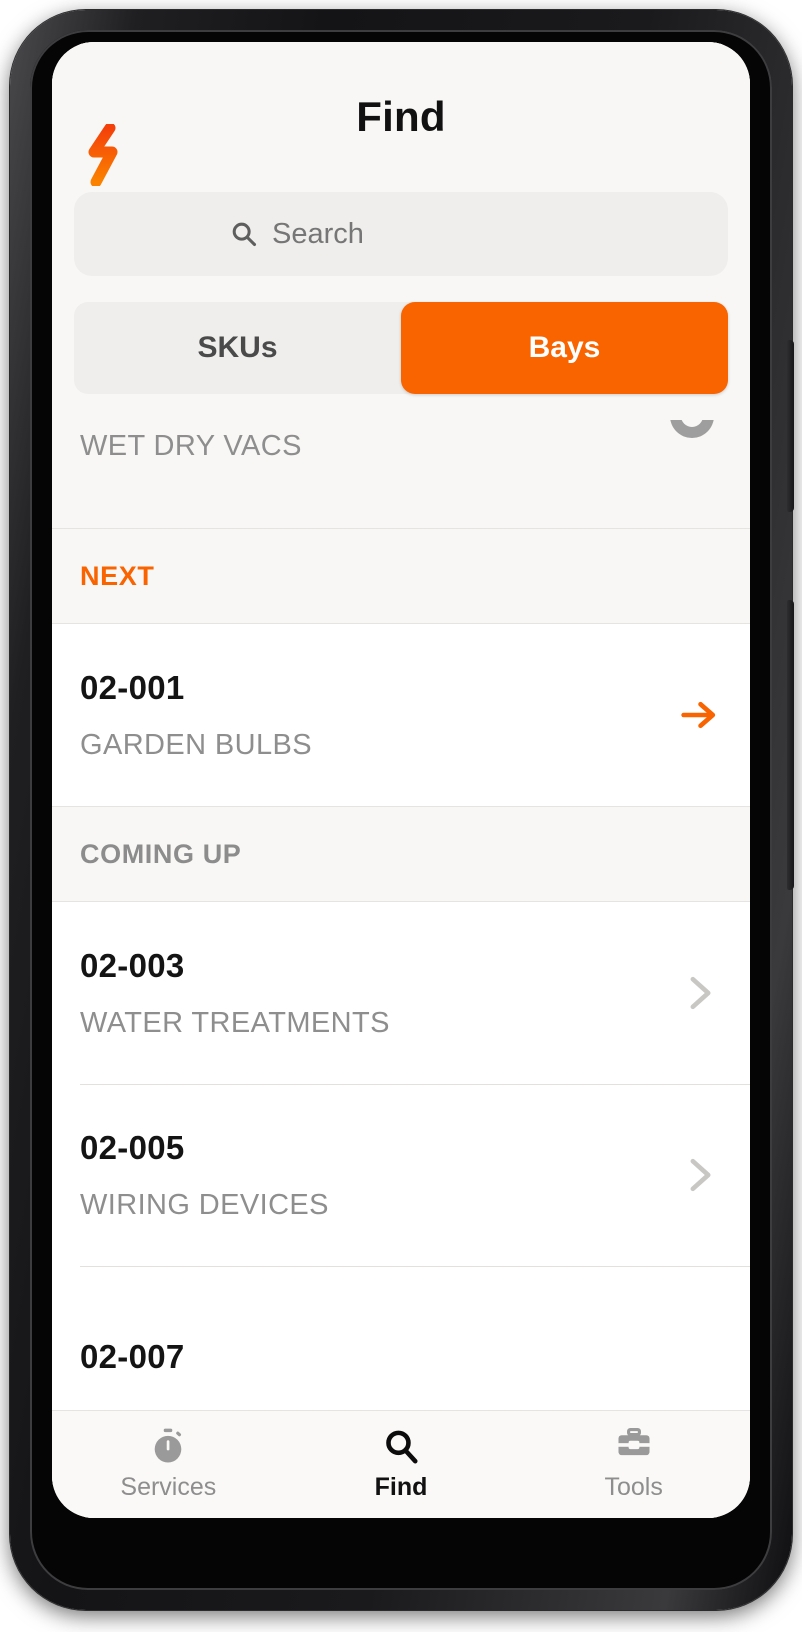 The width and height of the screenshot is (802, 1632). I want to click on nav-label: Services, so click(168, 1487).